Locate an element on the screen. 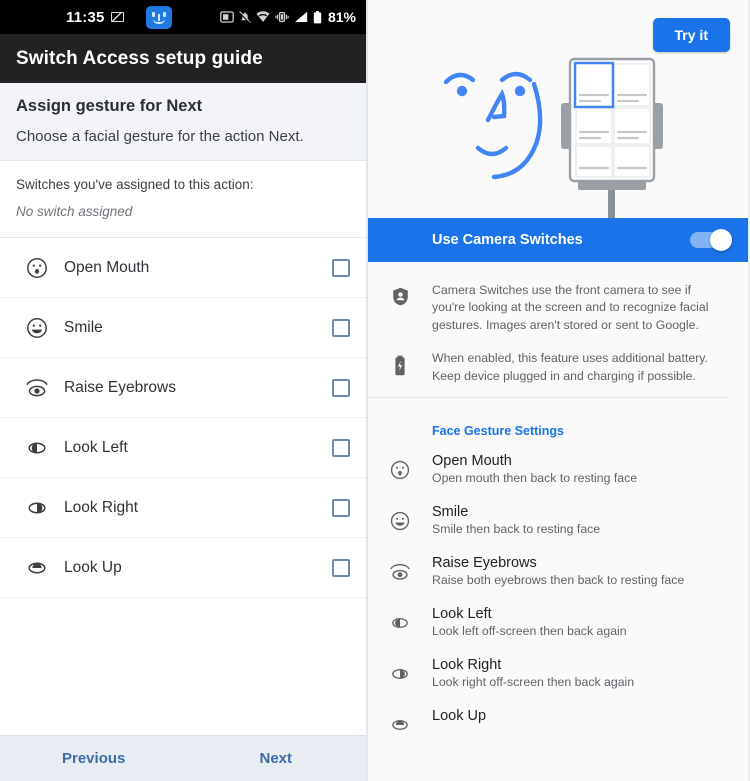 Image resolution: width=750 pixels, height=781 pixels. battery-icon is located at coordinates (317, 16).